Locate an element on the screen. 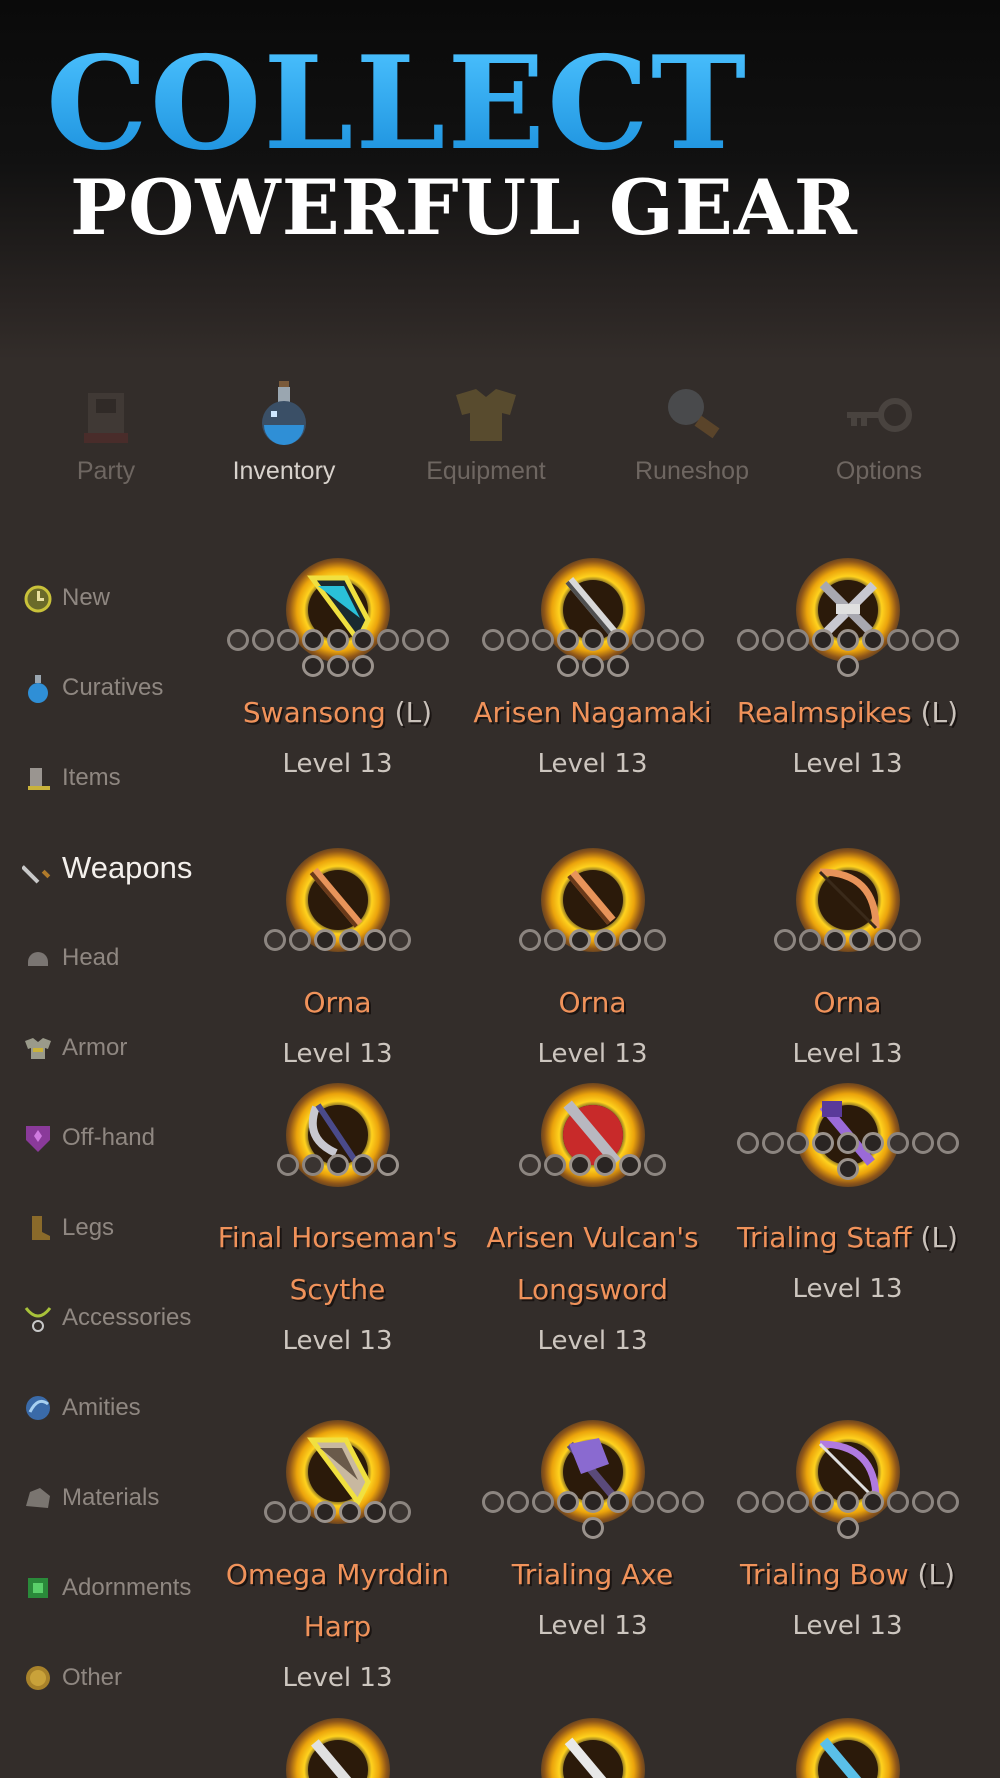  item-card-omega-myrddin-harp: Omega Myrddin Harp Level 13 is located at coordinates (337, 1560).